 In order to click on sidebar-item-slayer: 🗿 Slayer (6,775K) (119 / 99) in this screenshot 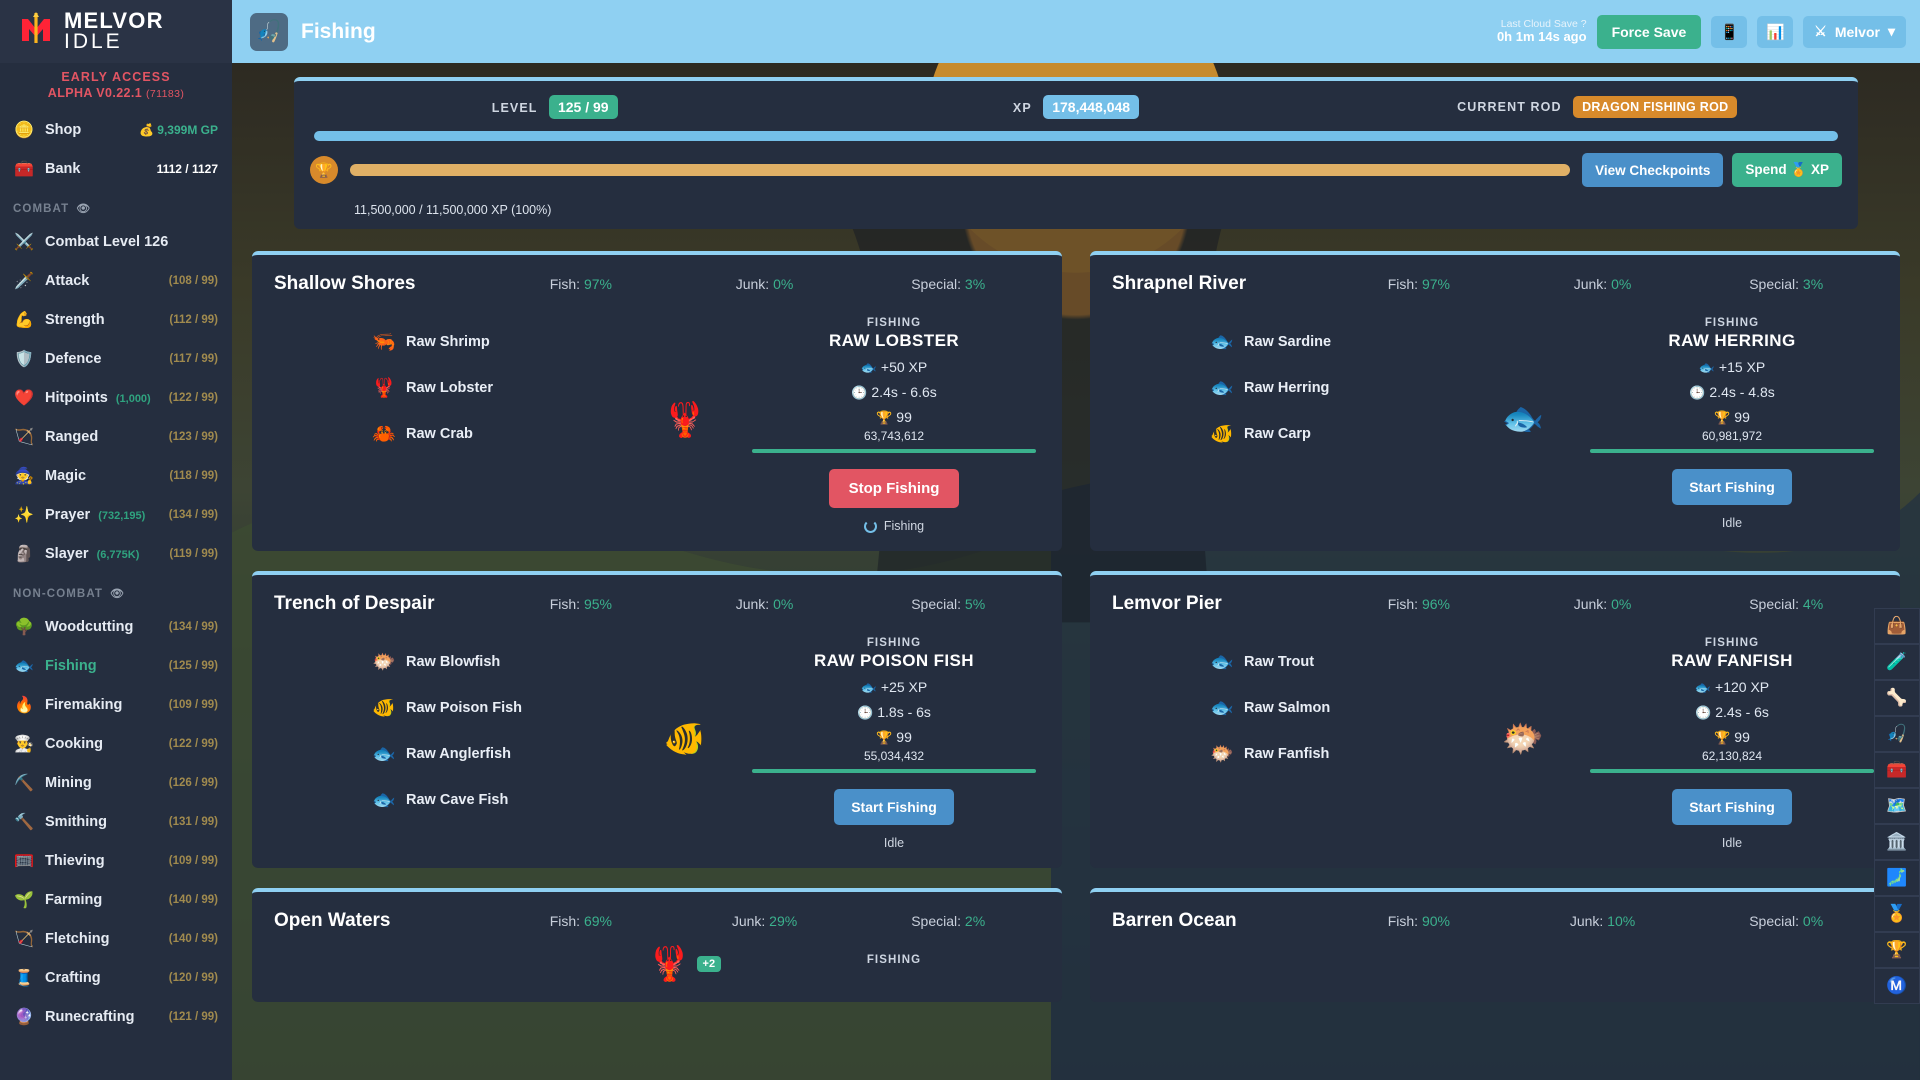, I will do `click(116, 553)`.